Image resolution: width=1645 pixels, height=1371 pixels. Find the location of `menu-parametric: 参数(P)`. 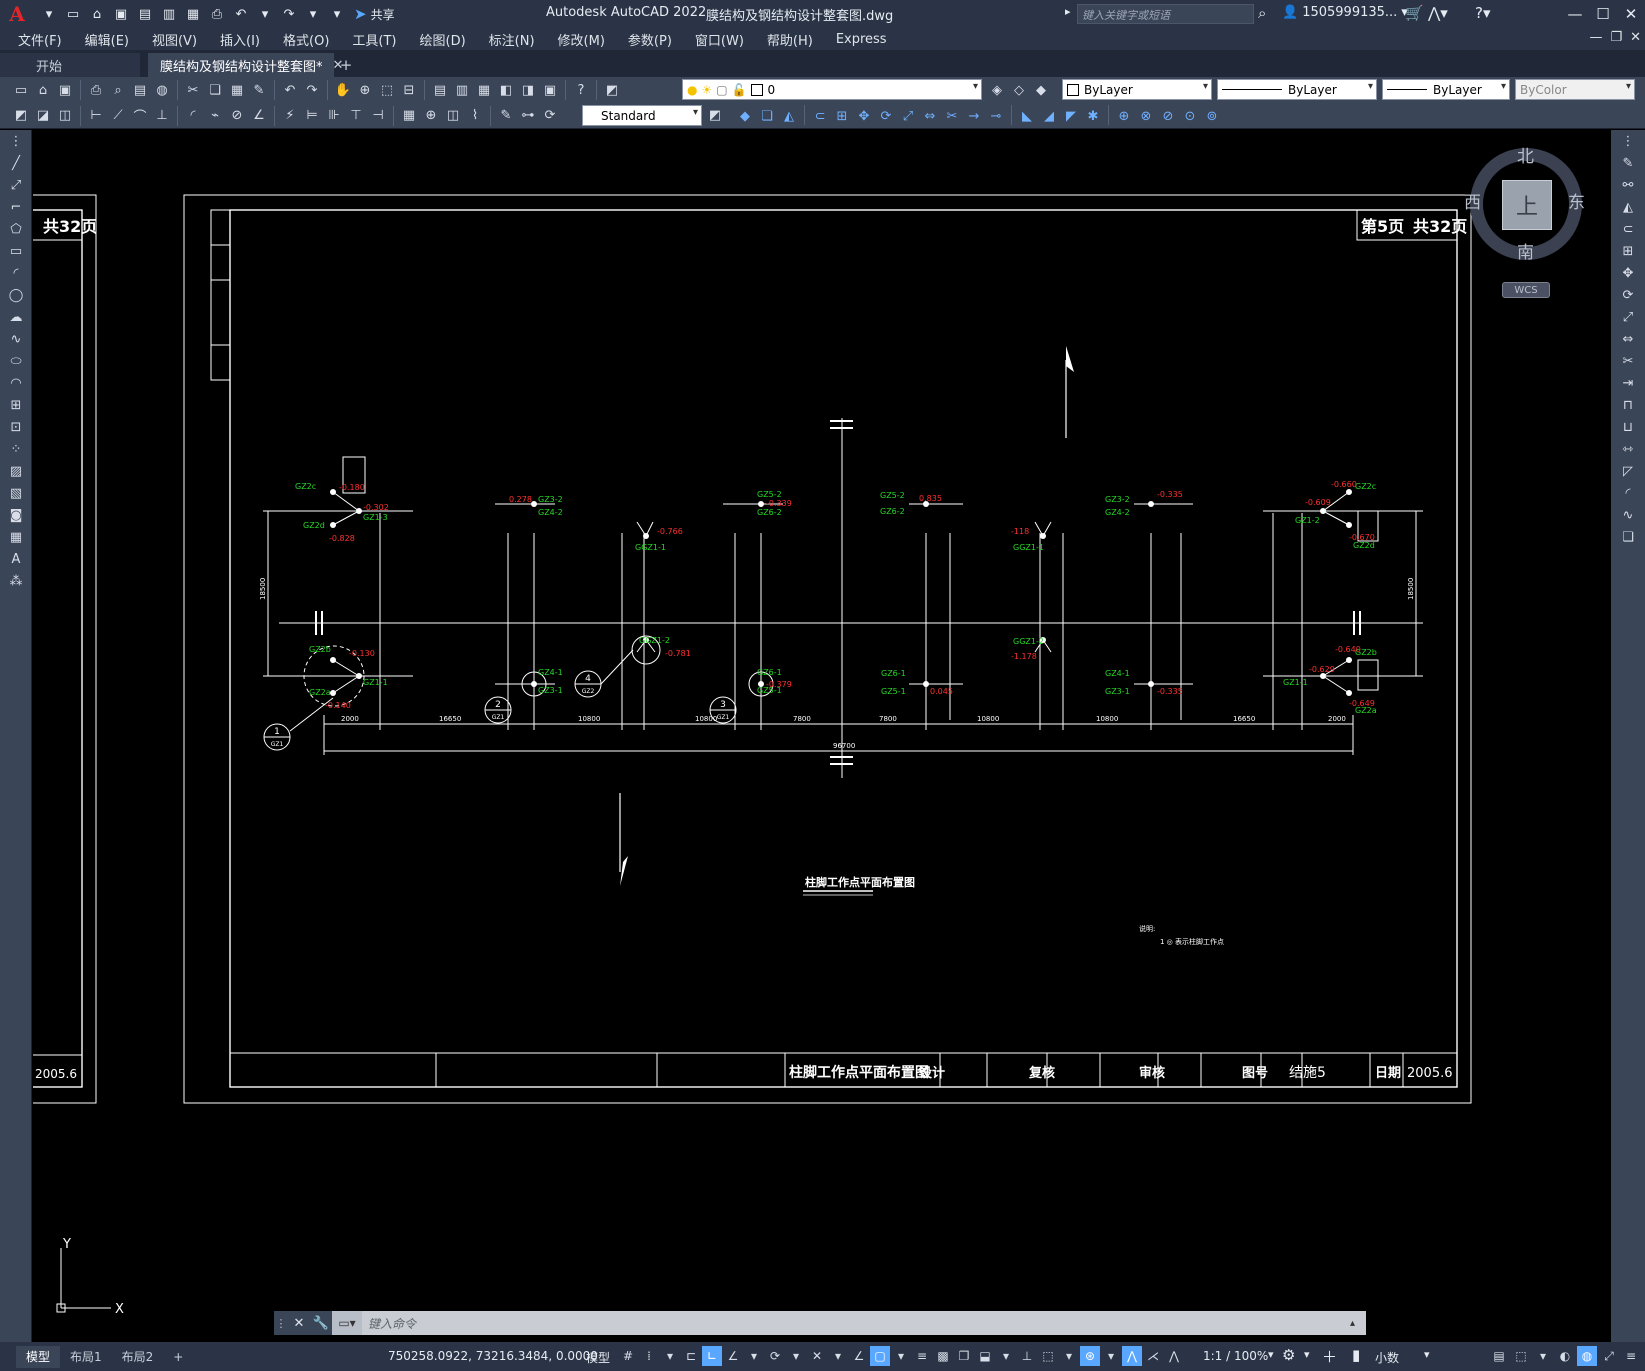

menu-parametric: 参数(P) is located at coordinates (650, 39).